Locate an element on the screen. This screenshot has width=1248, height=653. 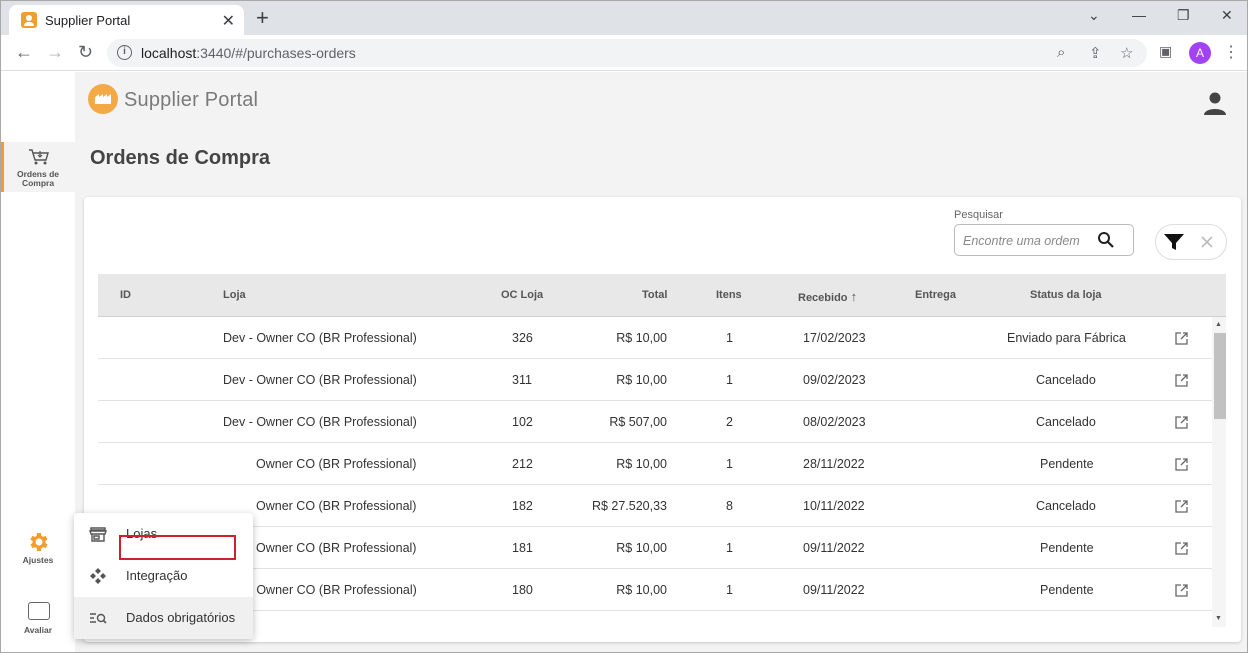
header-itens: Itens is located at coordinates (729, 295).